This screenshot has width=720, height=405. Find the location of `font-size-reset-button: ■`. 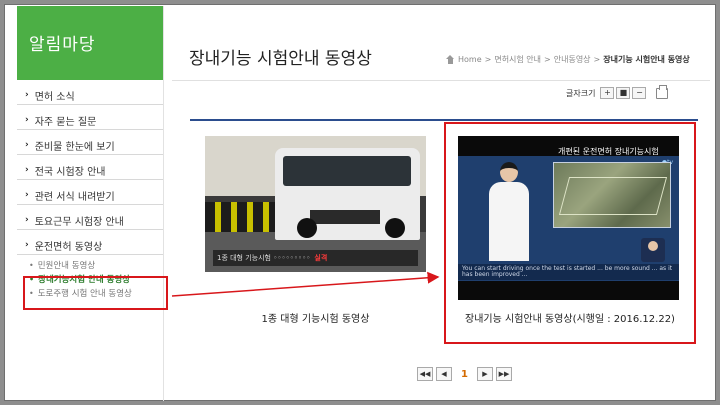

font-size-reset-button: ■ is located at coordinates (623, 93).